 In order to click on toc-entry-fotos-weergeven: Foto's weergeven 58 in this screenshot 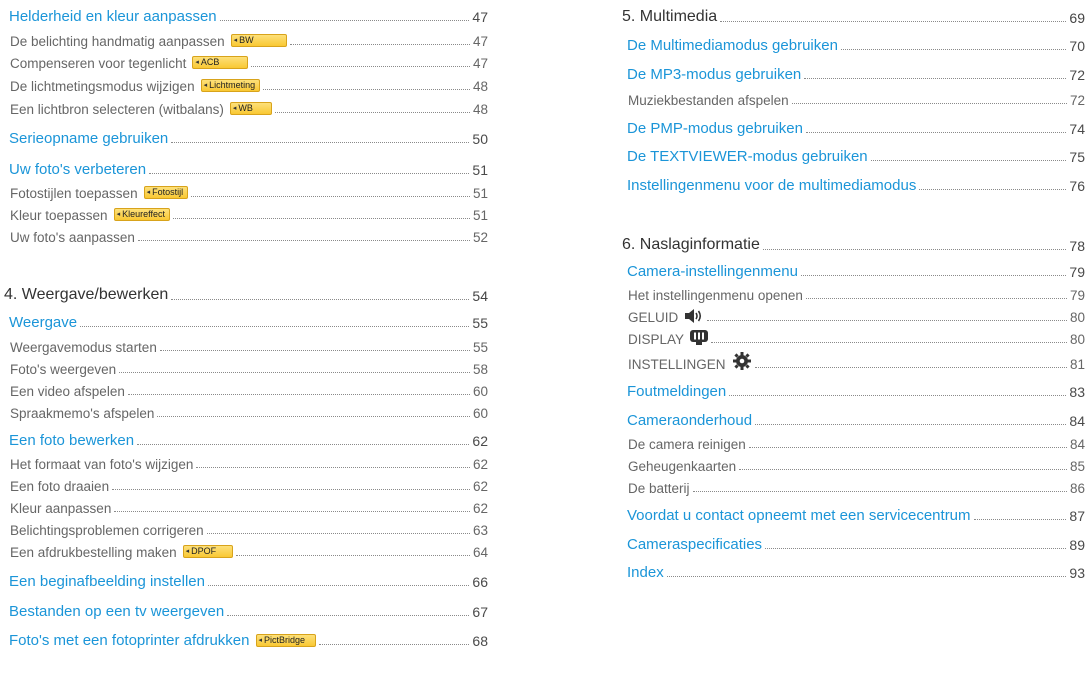, I will do `click(248, 369)`.